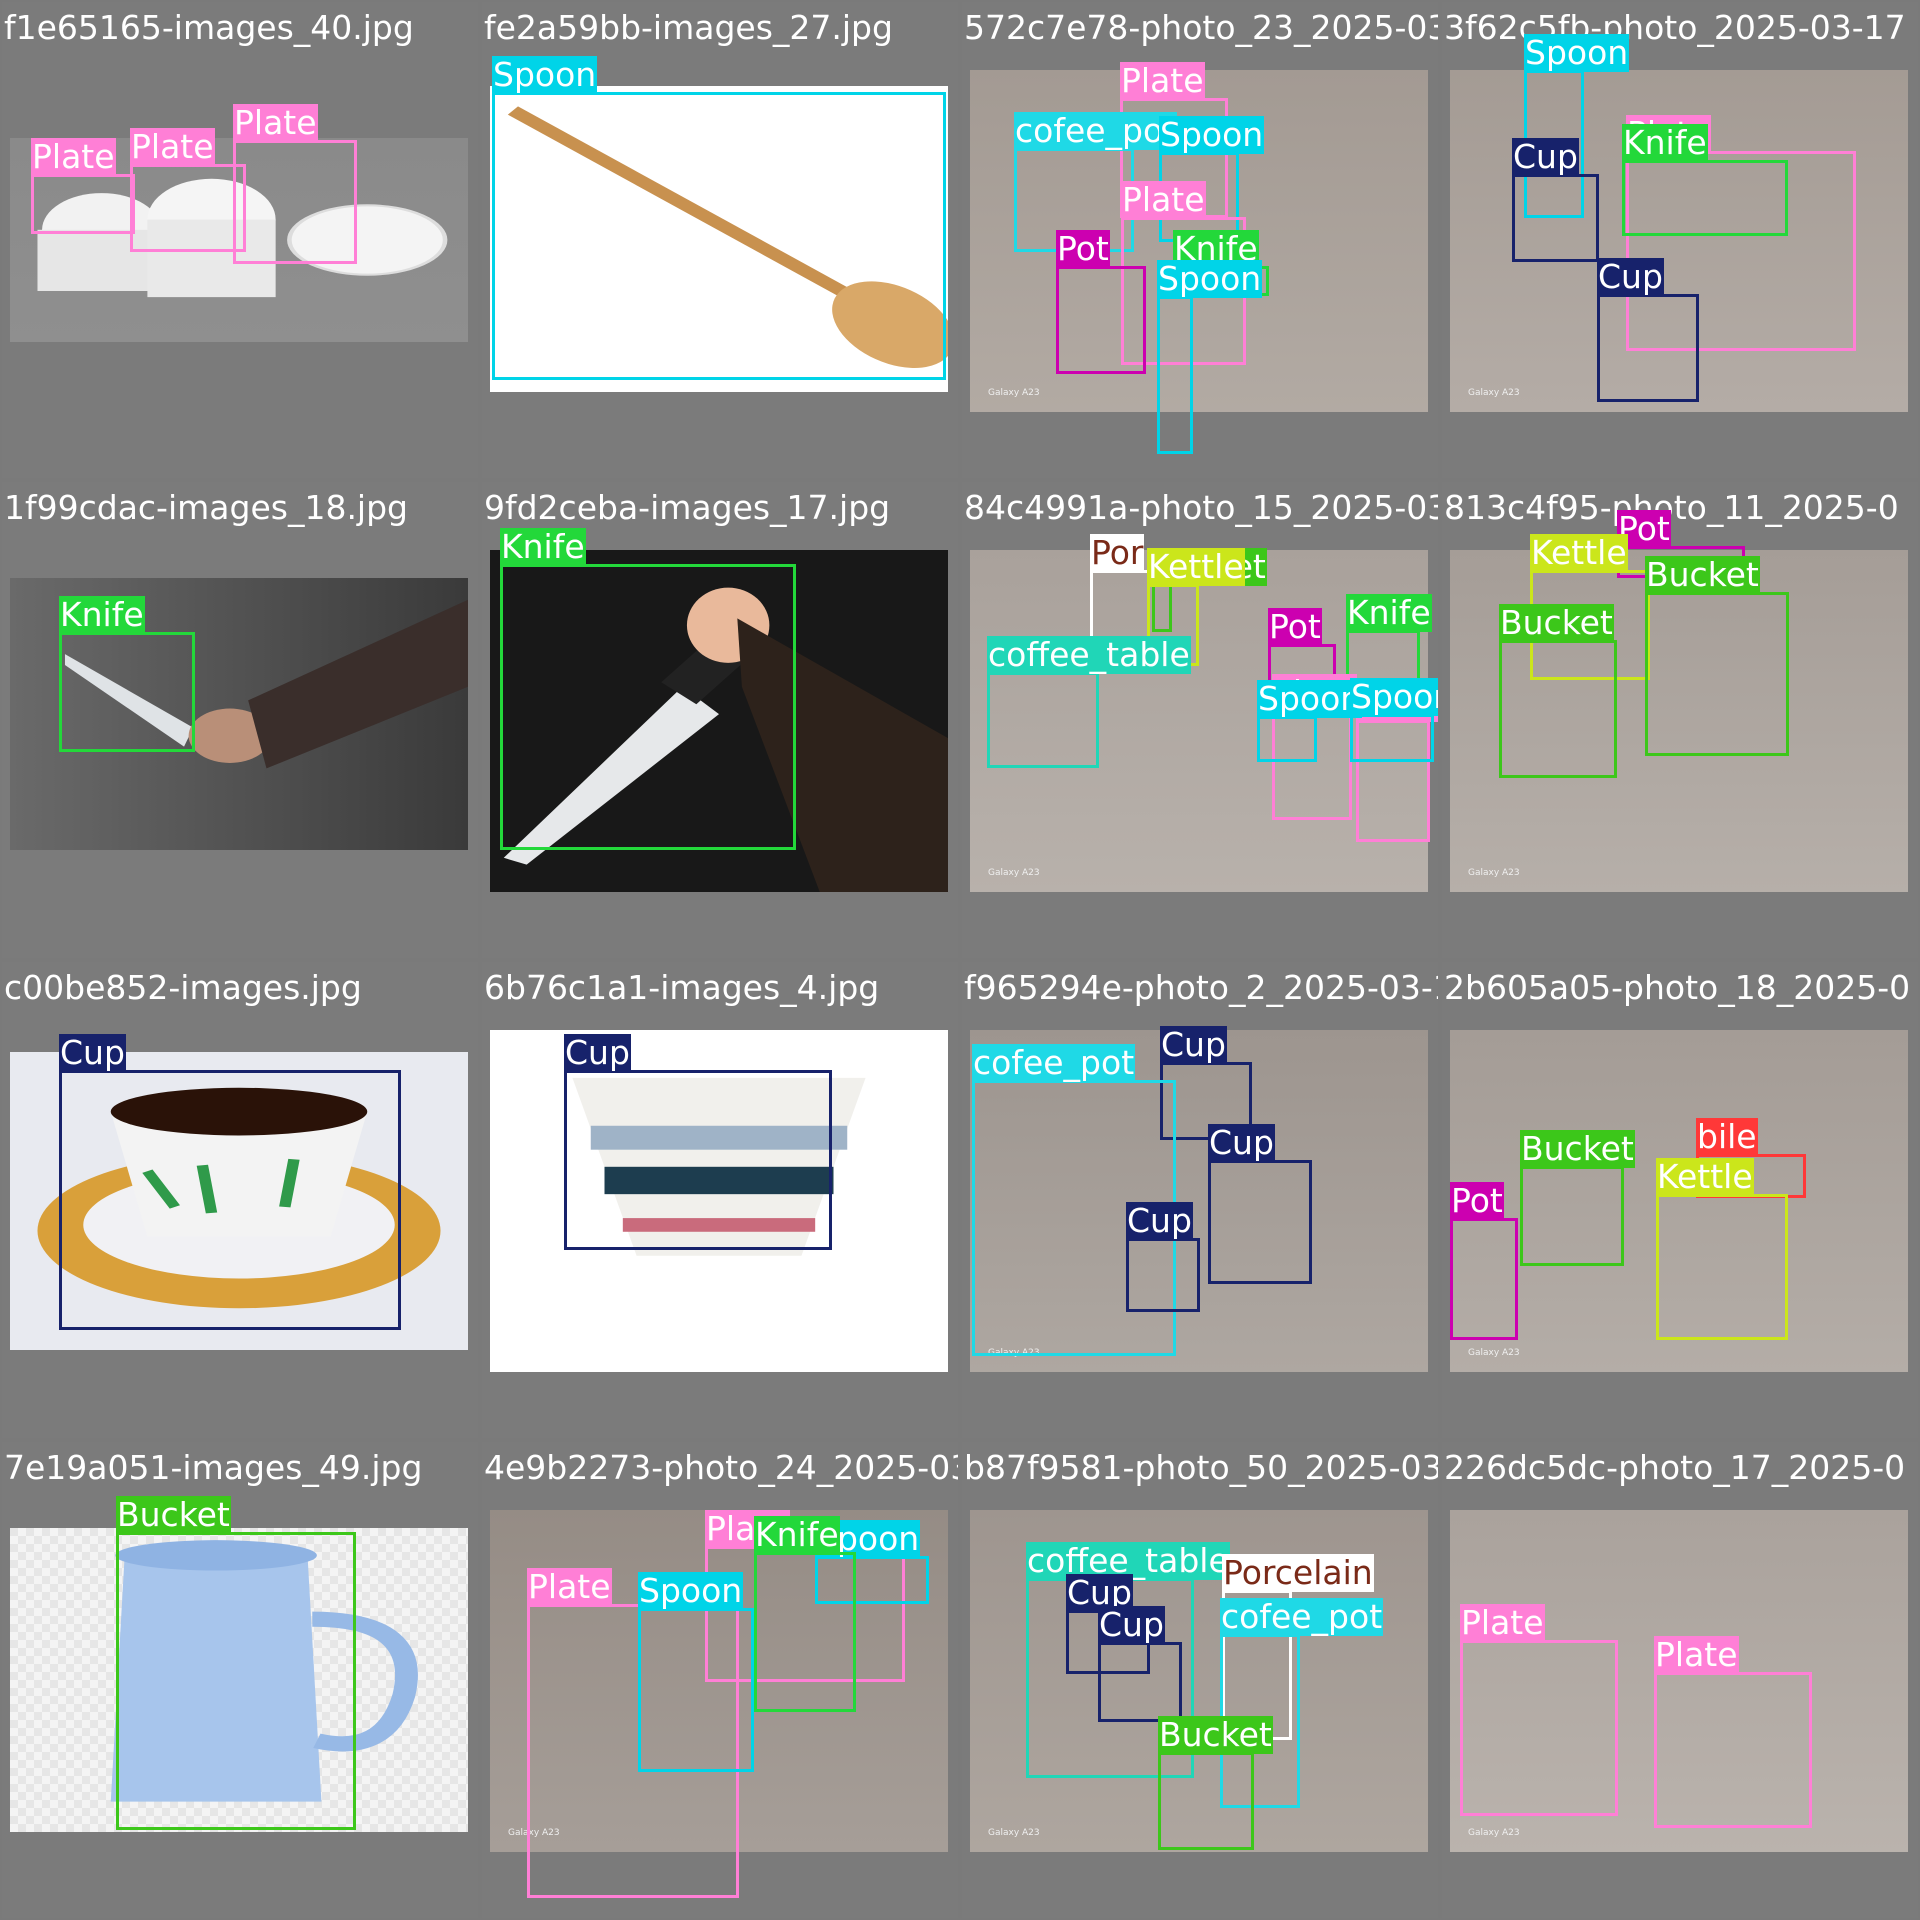  I want to click on bbox-kettle, so click(1722, 1267).